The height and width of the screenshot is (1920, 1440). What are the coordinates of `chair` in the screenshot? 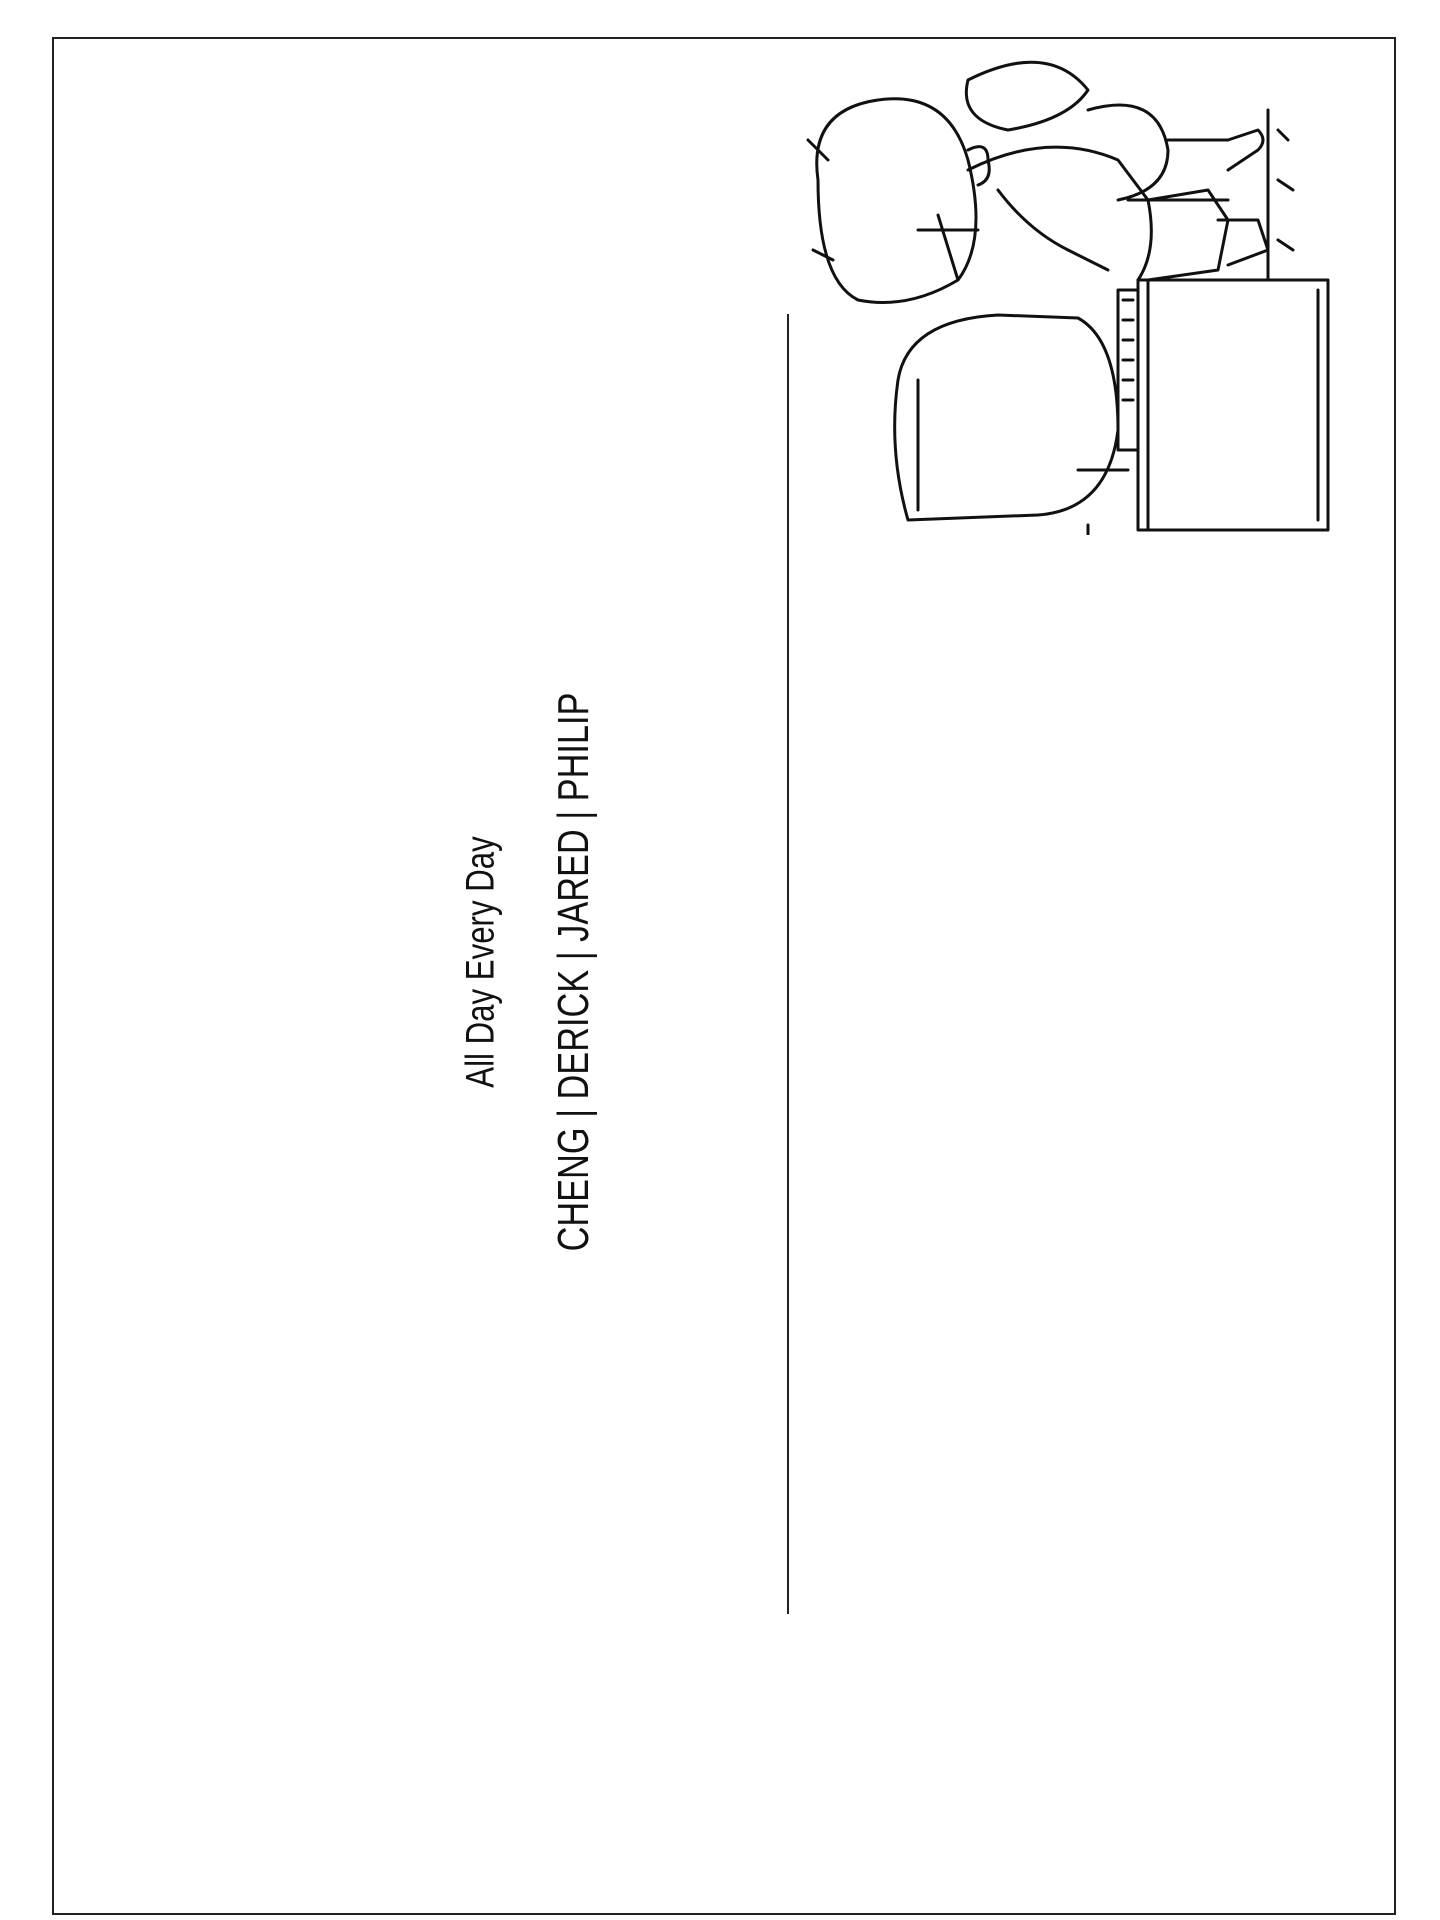 It's located at (1097, 131).